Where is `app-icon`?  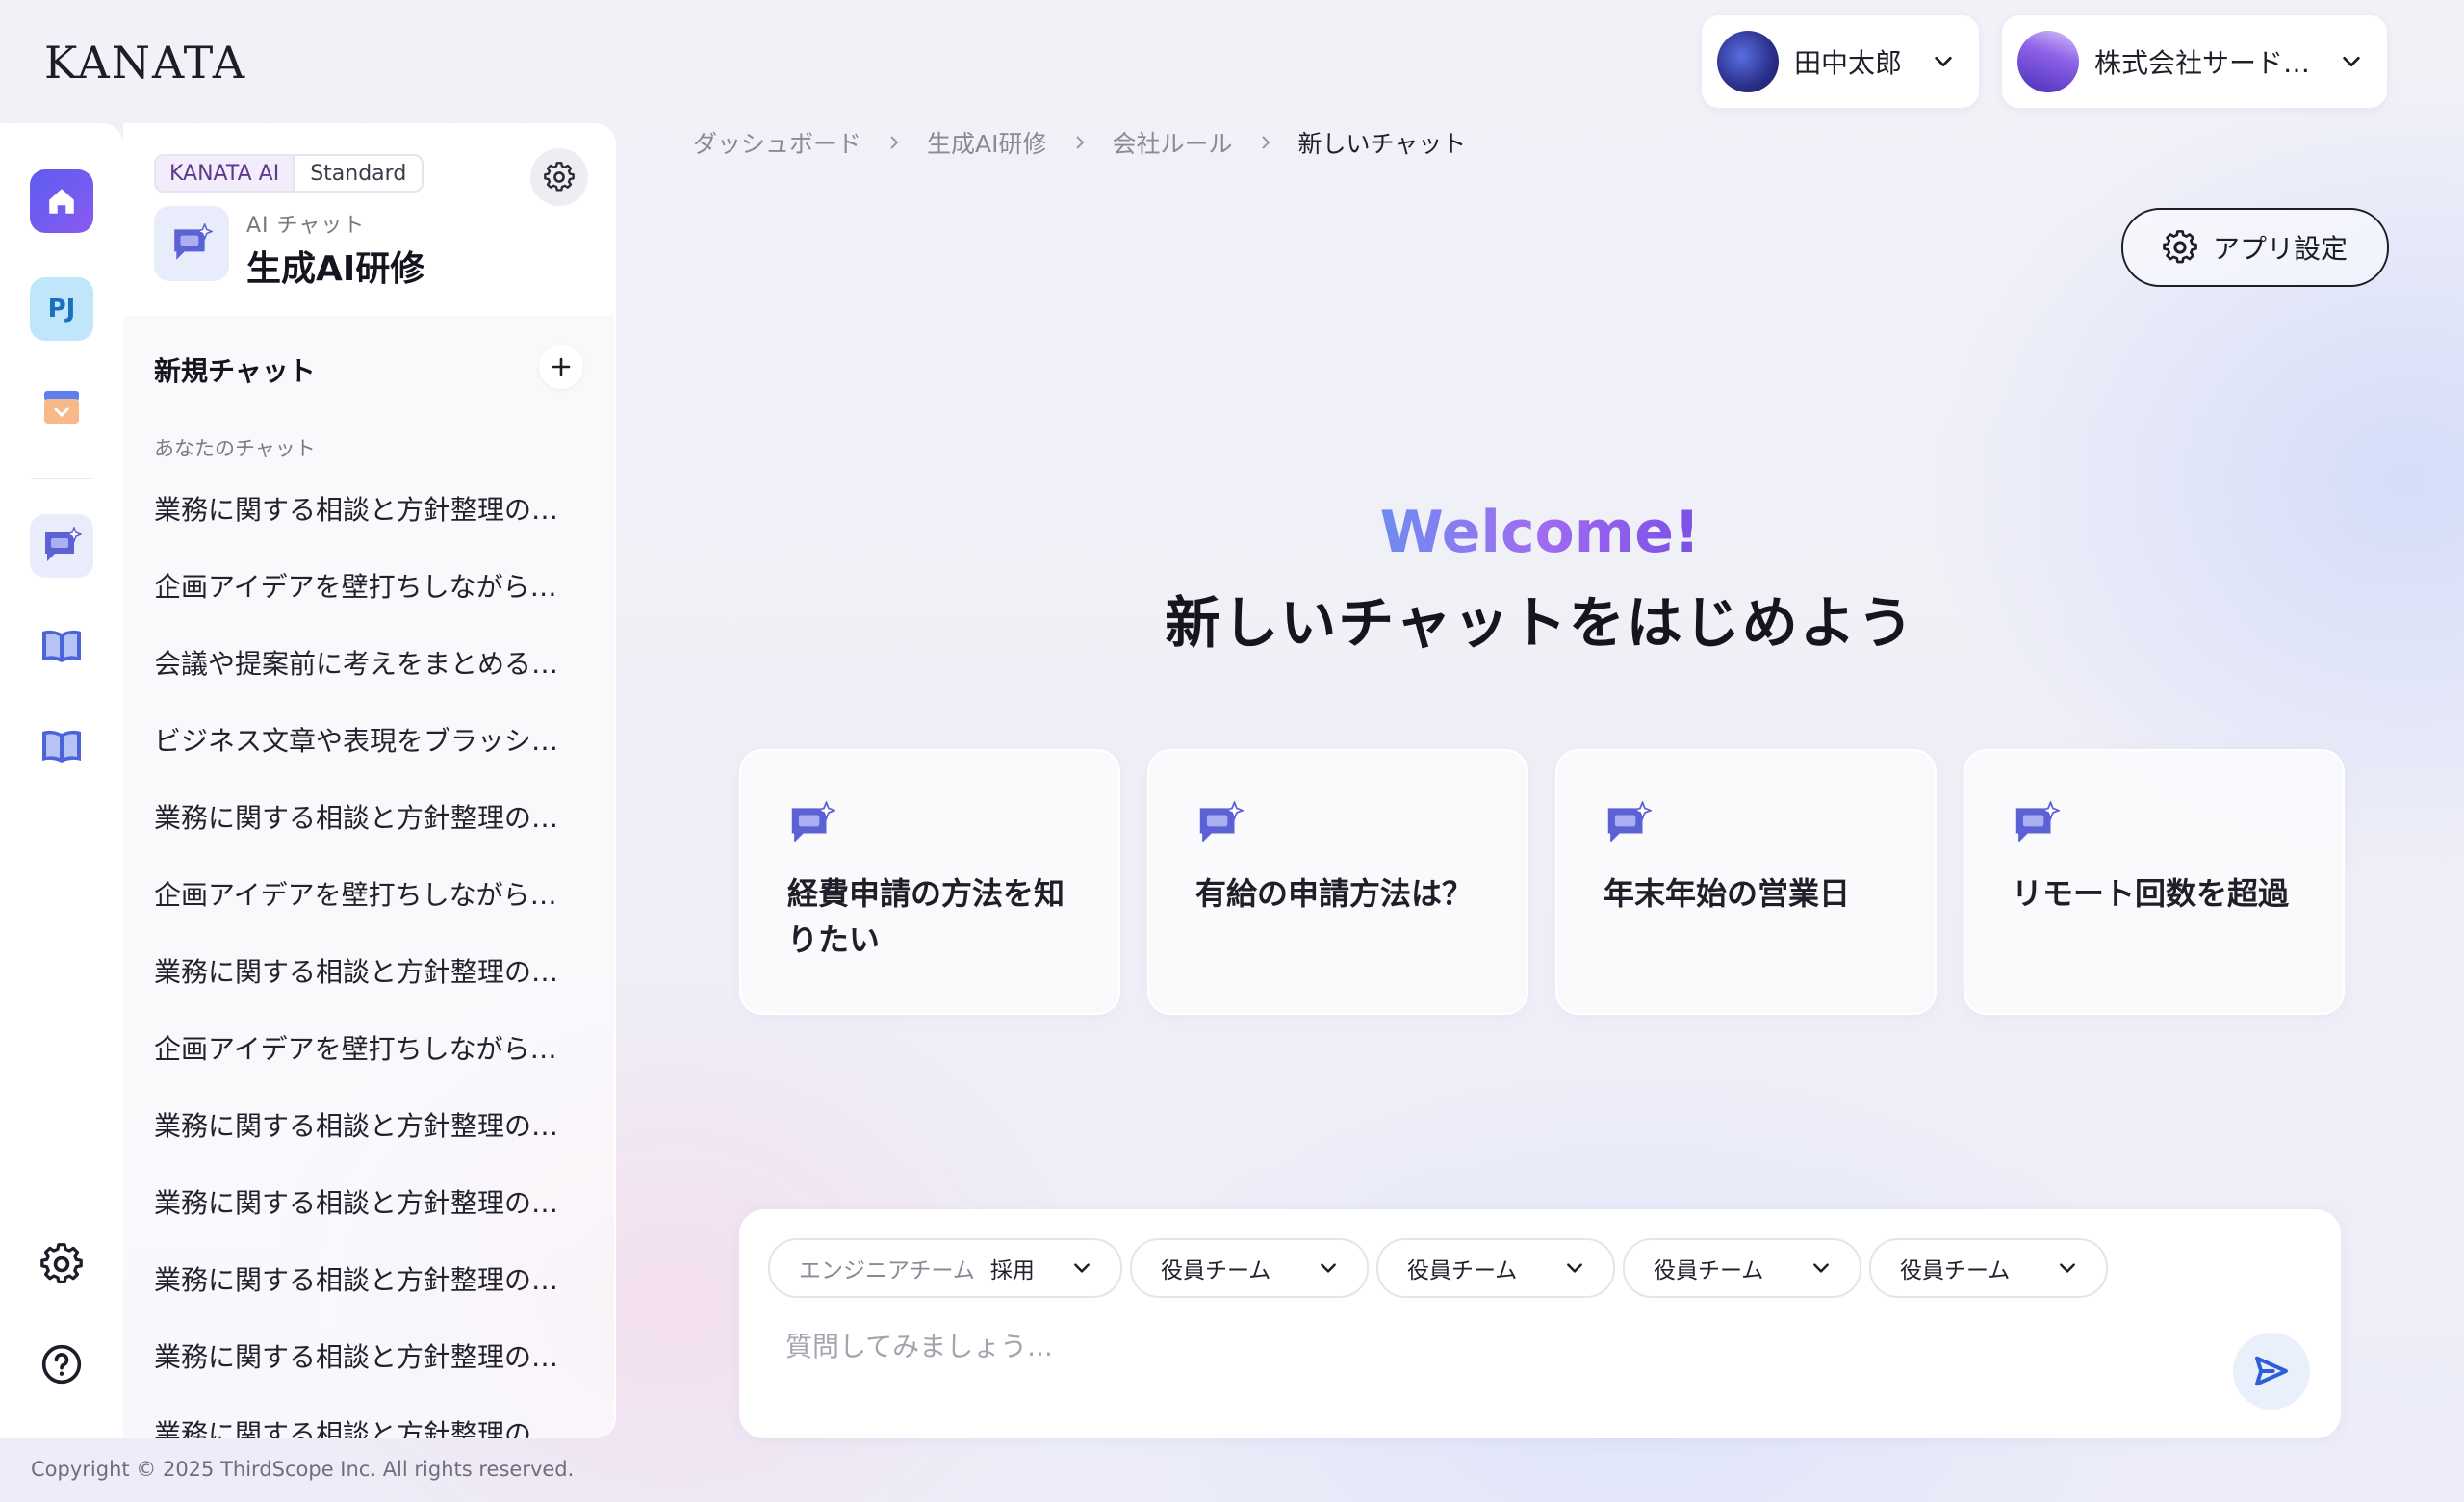
app-icon is located at coordinates (191, 243).